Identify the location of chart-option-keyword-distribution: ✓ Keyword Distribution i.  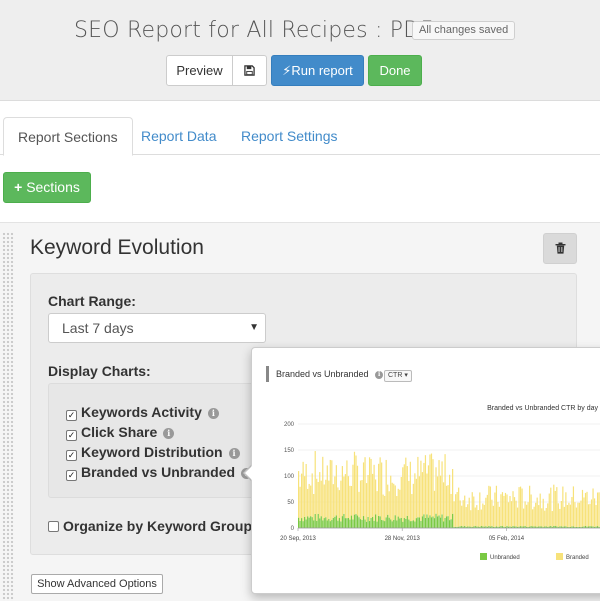
(153, 452).